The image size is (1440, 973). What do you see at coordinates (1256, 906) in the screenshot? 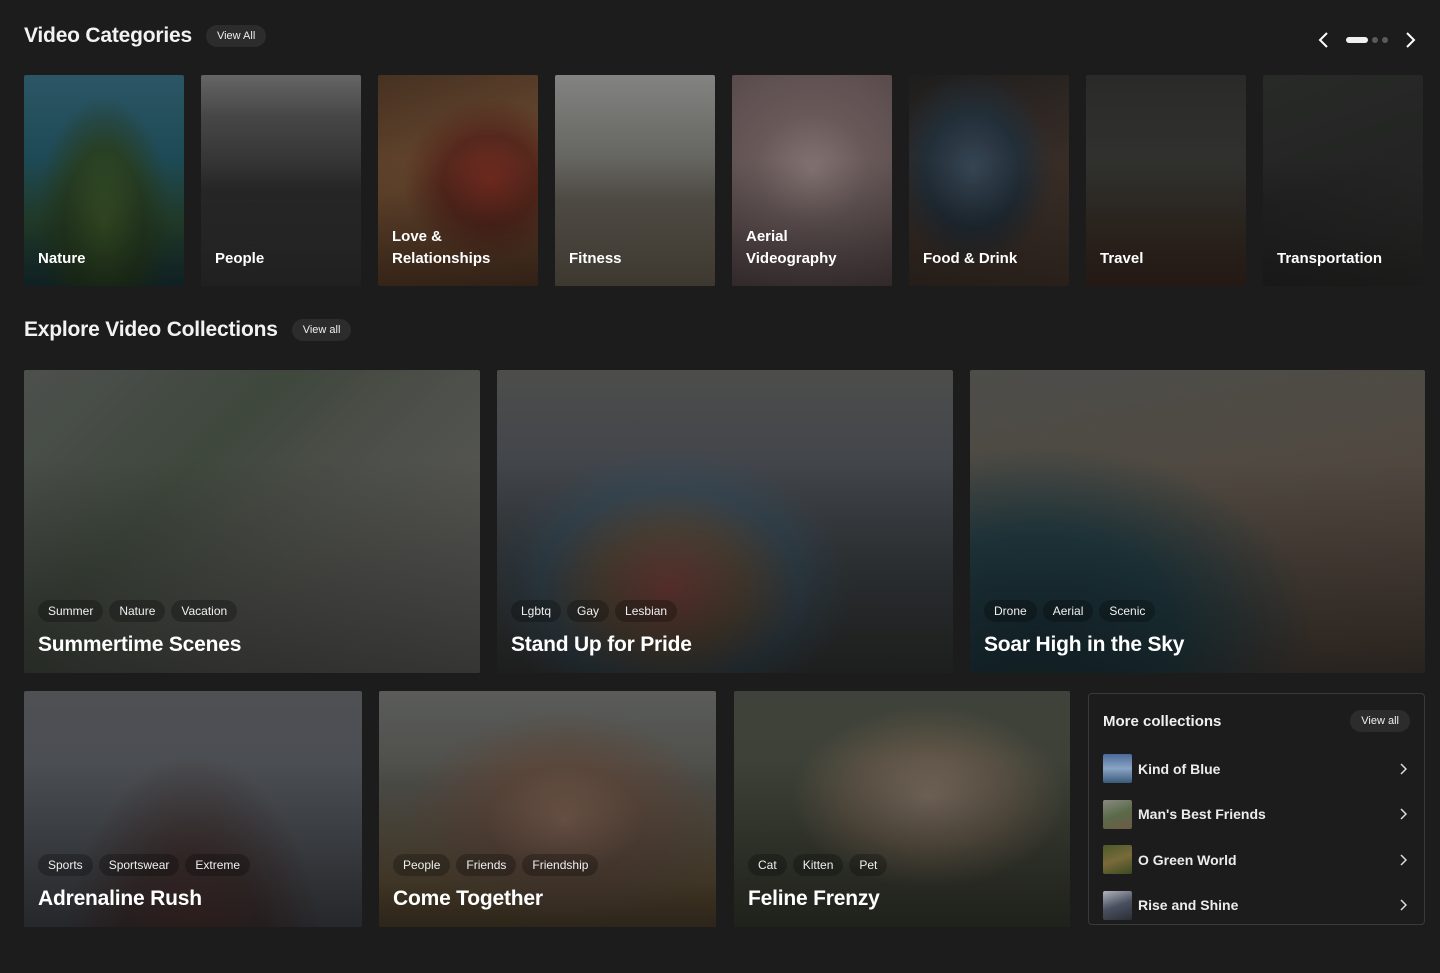
I see `more-collection-item: Rise and Shine` at bounding box center [1256, 906].